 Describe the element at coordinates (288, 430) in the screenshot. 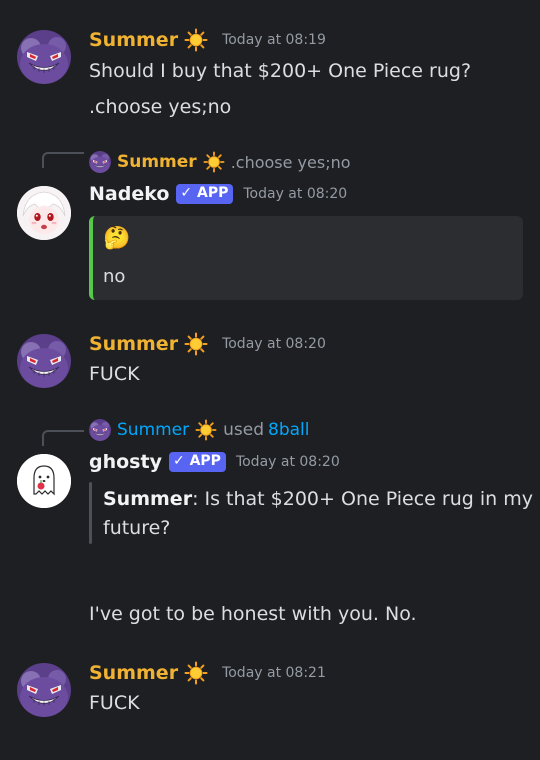

I see `command-link: 8ball` at that location.